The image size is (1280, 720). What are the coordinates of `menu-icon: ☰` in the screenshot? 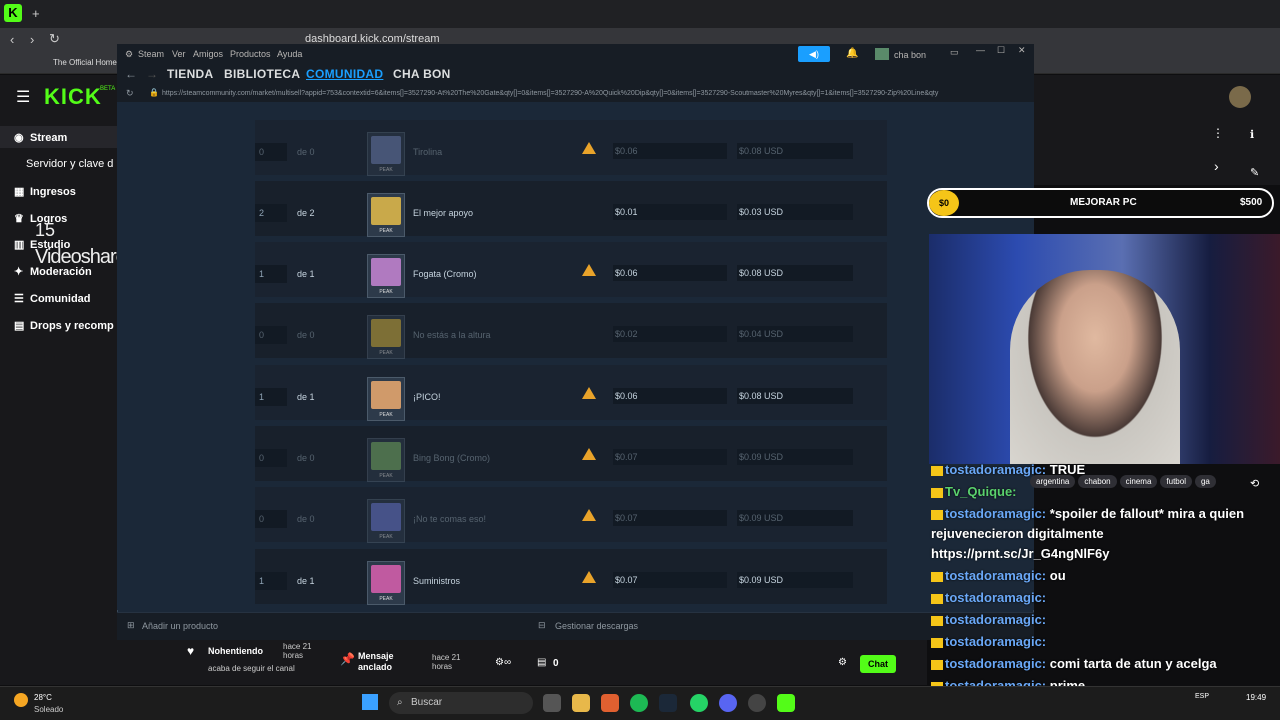 It's located at (23, 97).